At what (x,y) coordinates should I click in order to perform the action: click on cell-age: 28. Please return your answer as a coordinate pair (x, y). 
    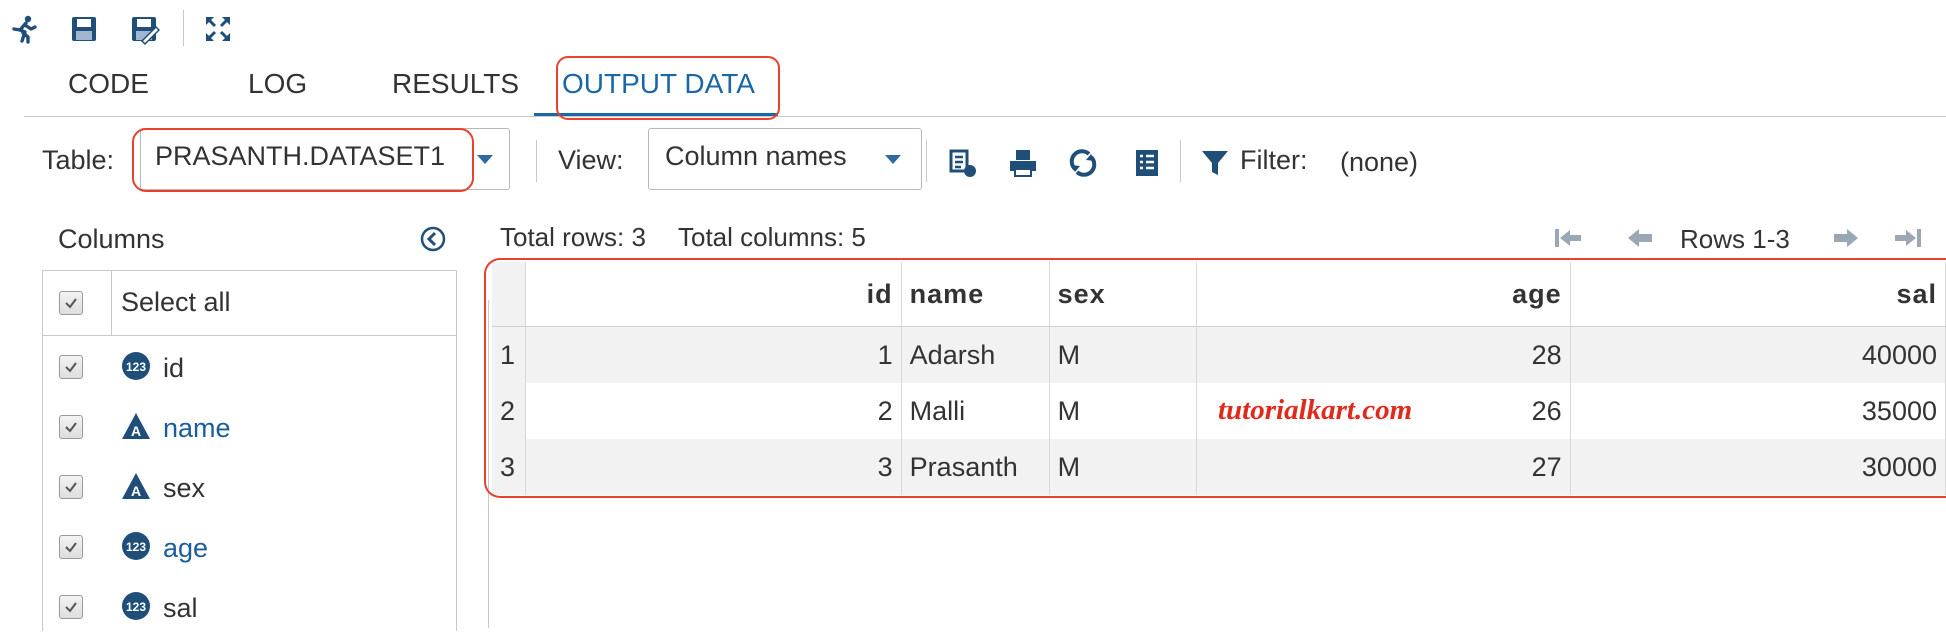
    Looking at the image, I should click on (1383, 354).